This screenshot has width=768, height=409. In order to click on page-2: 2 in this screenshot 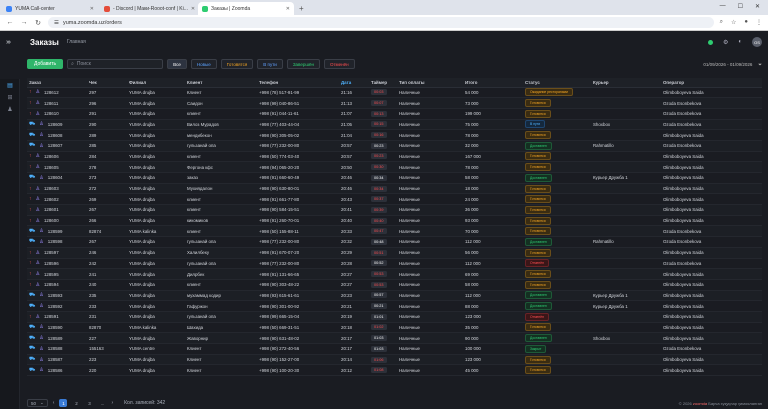, I will do `click(76, 403)`.